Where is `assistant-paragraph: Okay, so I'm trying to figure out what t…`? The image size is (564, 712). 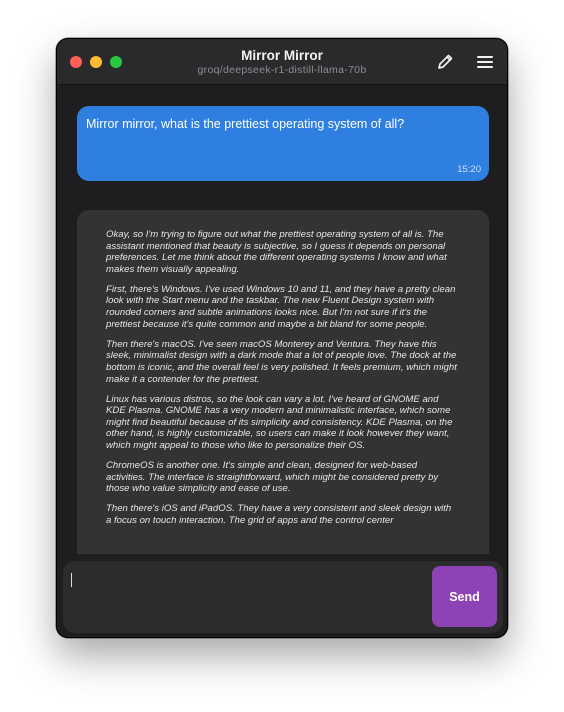 assistant-paragraph: Okay, so I'm trying to figure out what t… is located at coordinates (276, 252).